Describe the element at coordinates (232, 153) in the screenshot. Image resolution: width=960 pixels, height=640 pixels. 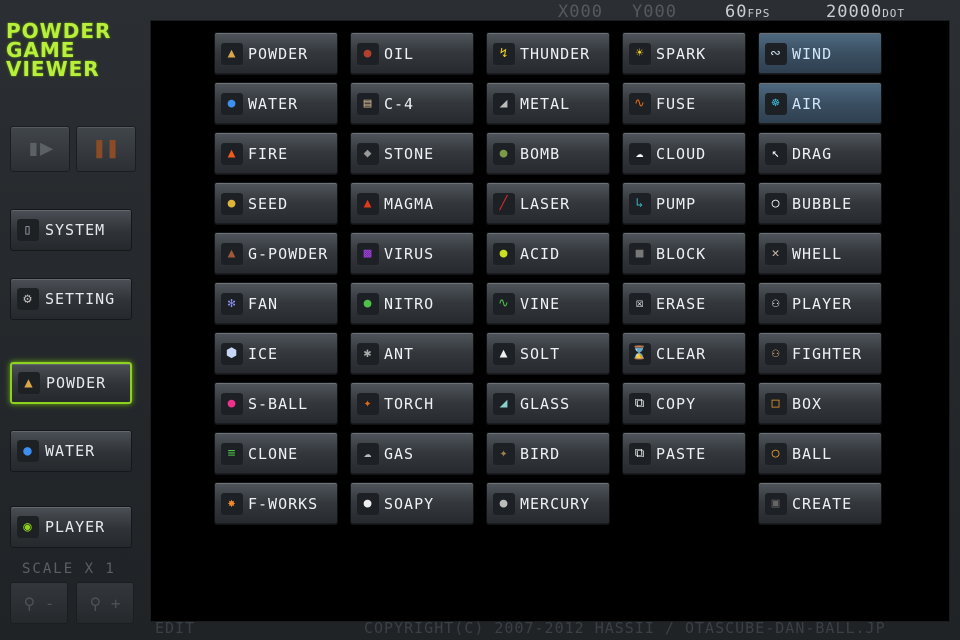
I see `flame-icon: ▲` at that location.